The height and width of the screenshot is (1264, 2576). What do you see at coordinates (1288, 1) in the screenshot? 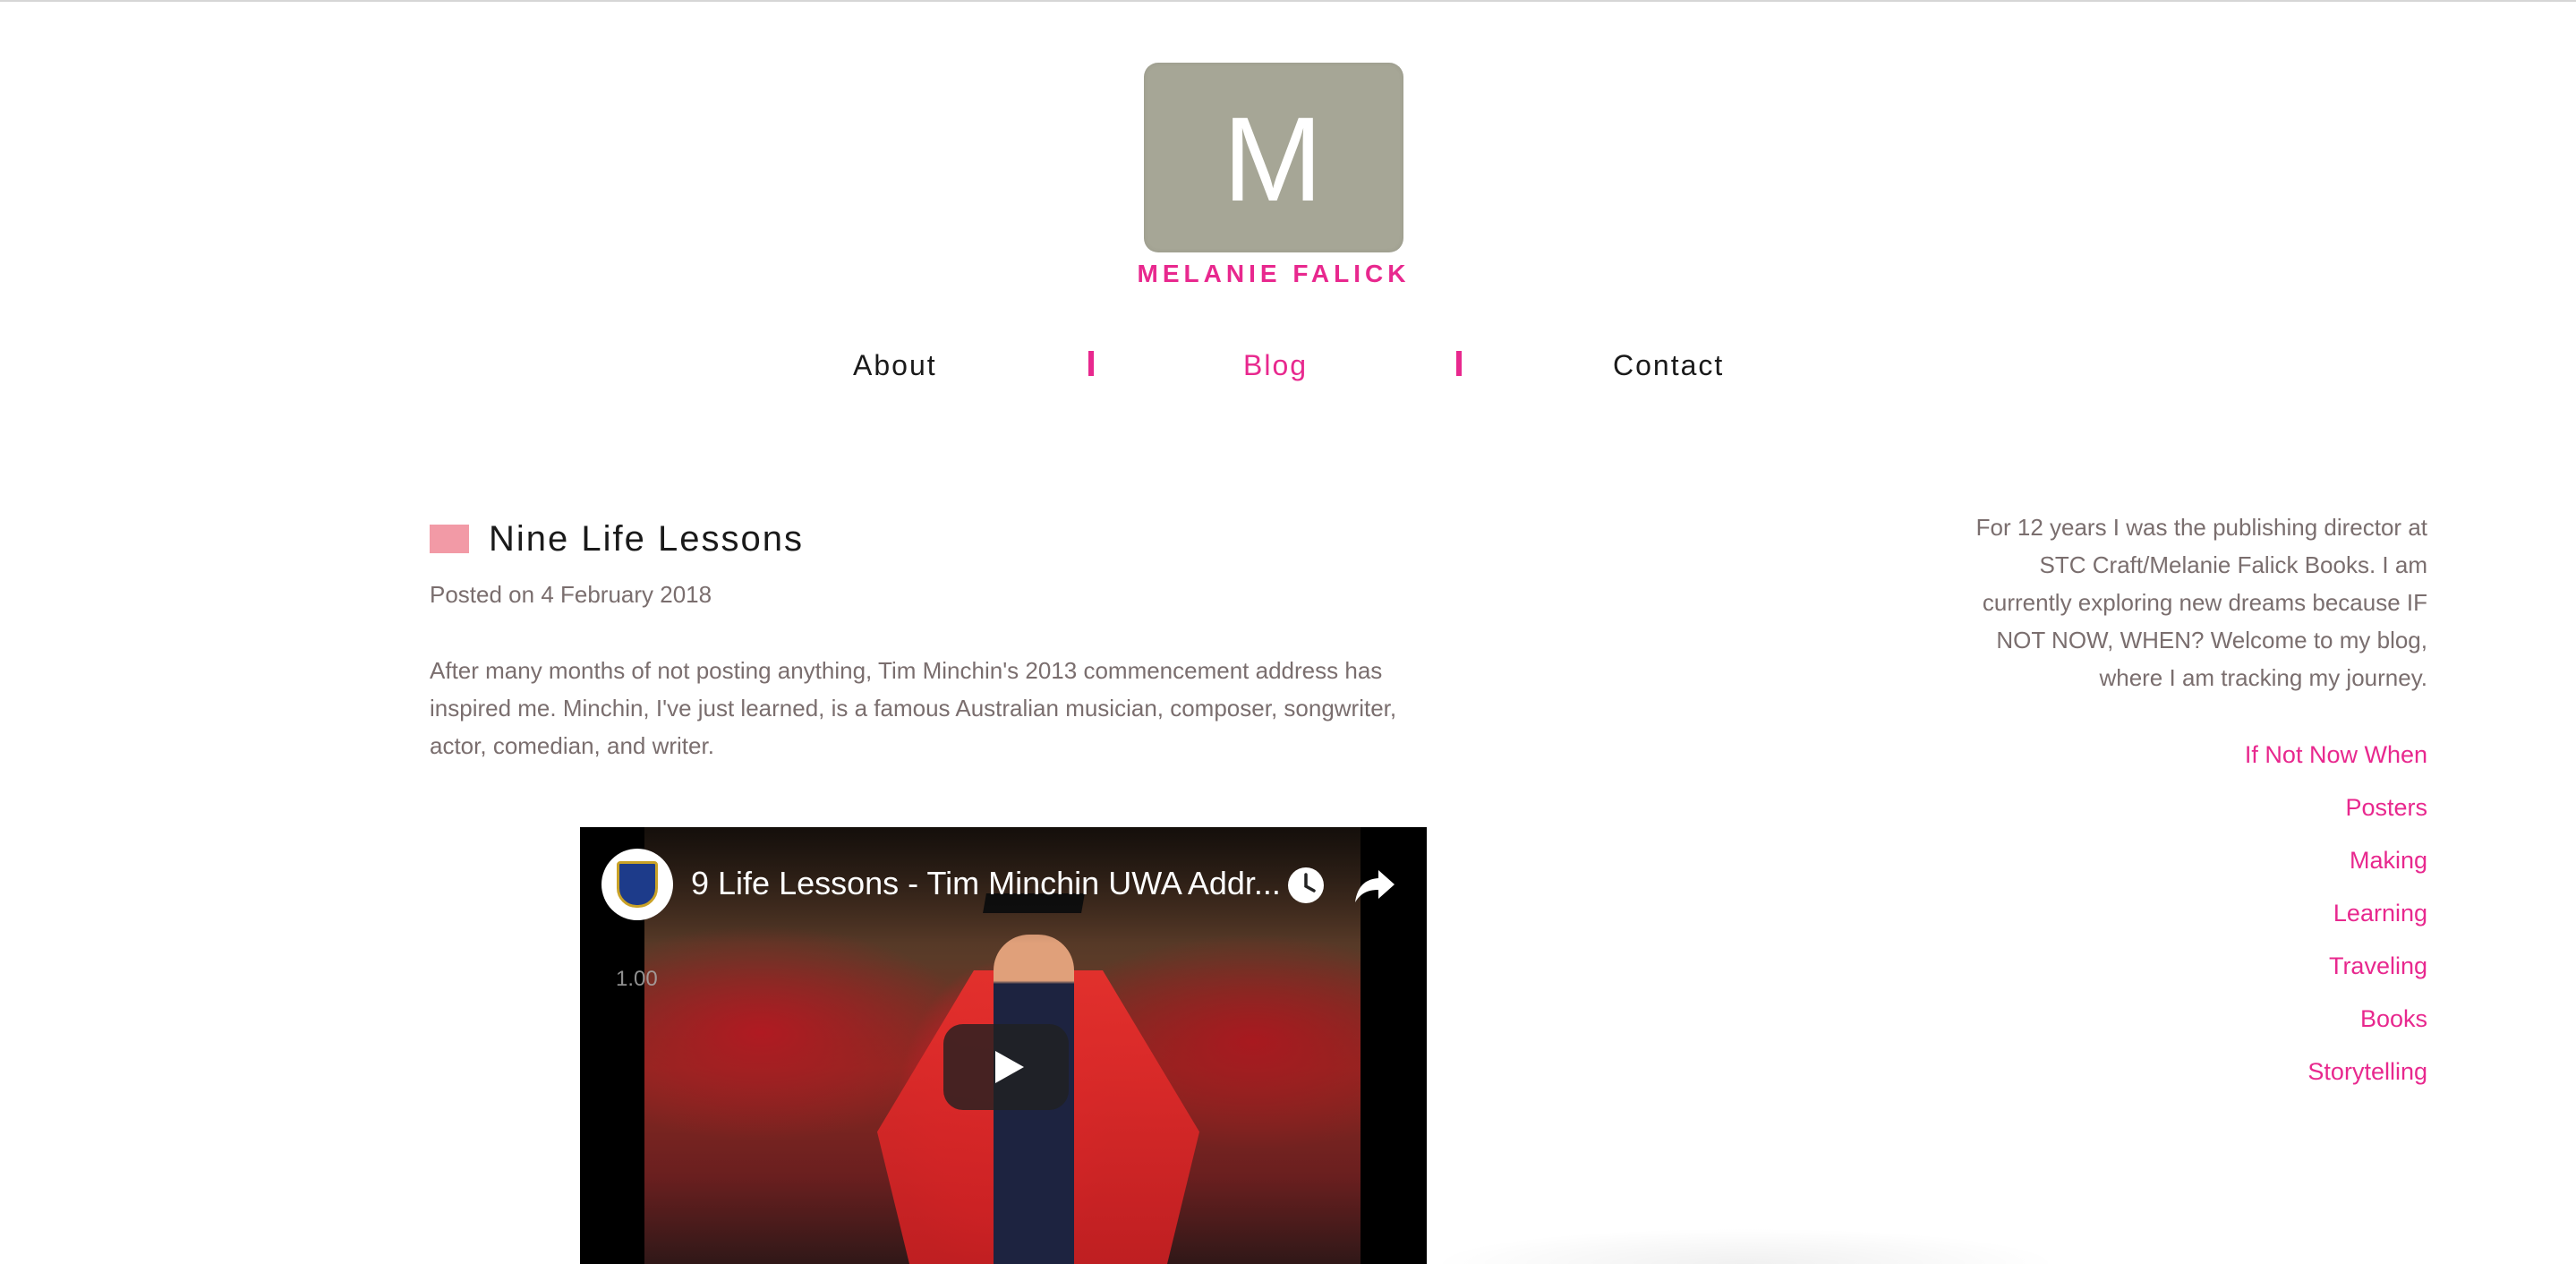
I see `top-border` at bounding box center [1288, 1].